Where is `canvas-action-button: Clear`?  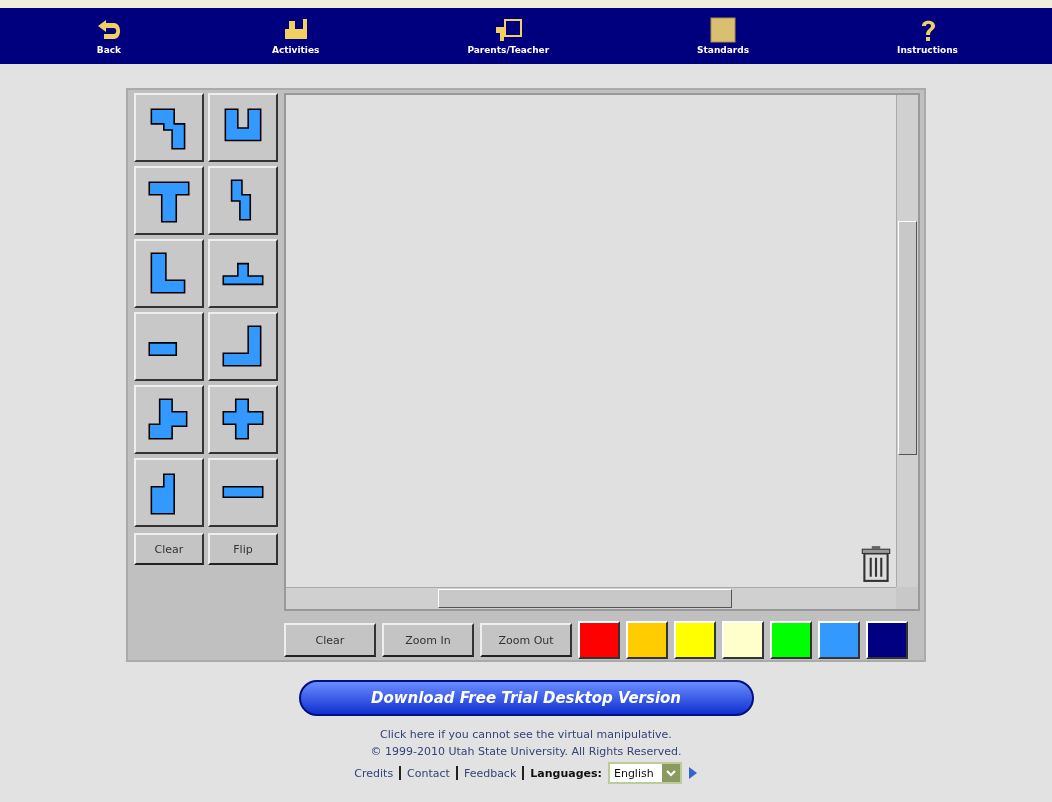 canvas-action-button: Clear is located at coordinates (330, 640).